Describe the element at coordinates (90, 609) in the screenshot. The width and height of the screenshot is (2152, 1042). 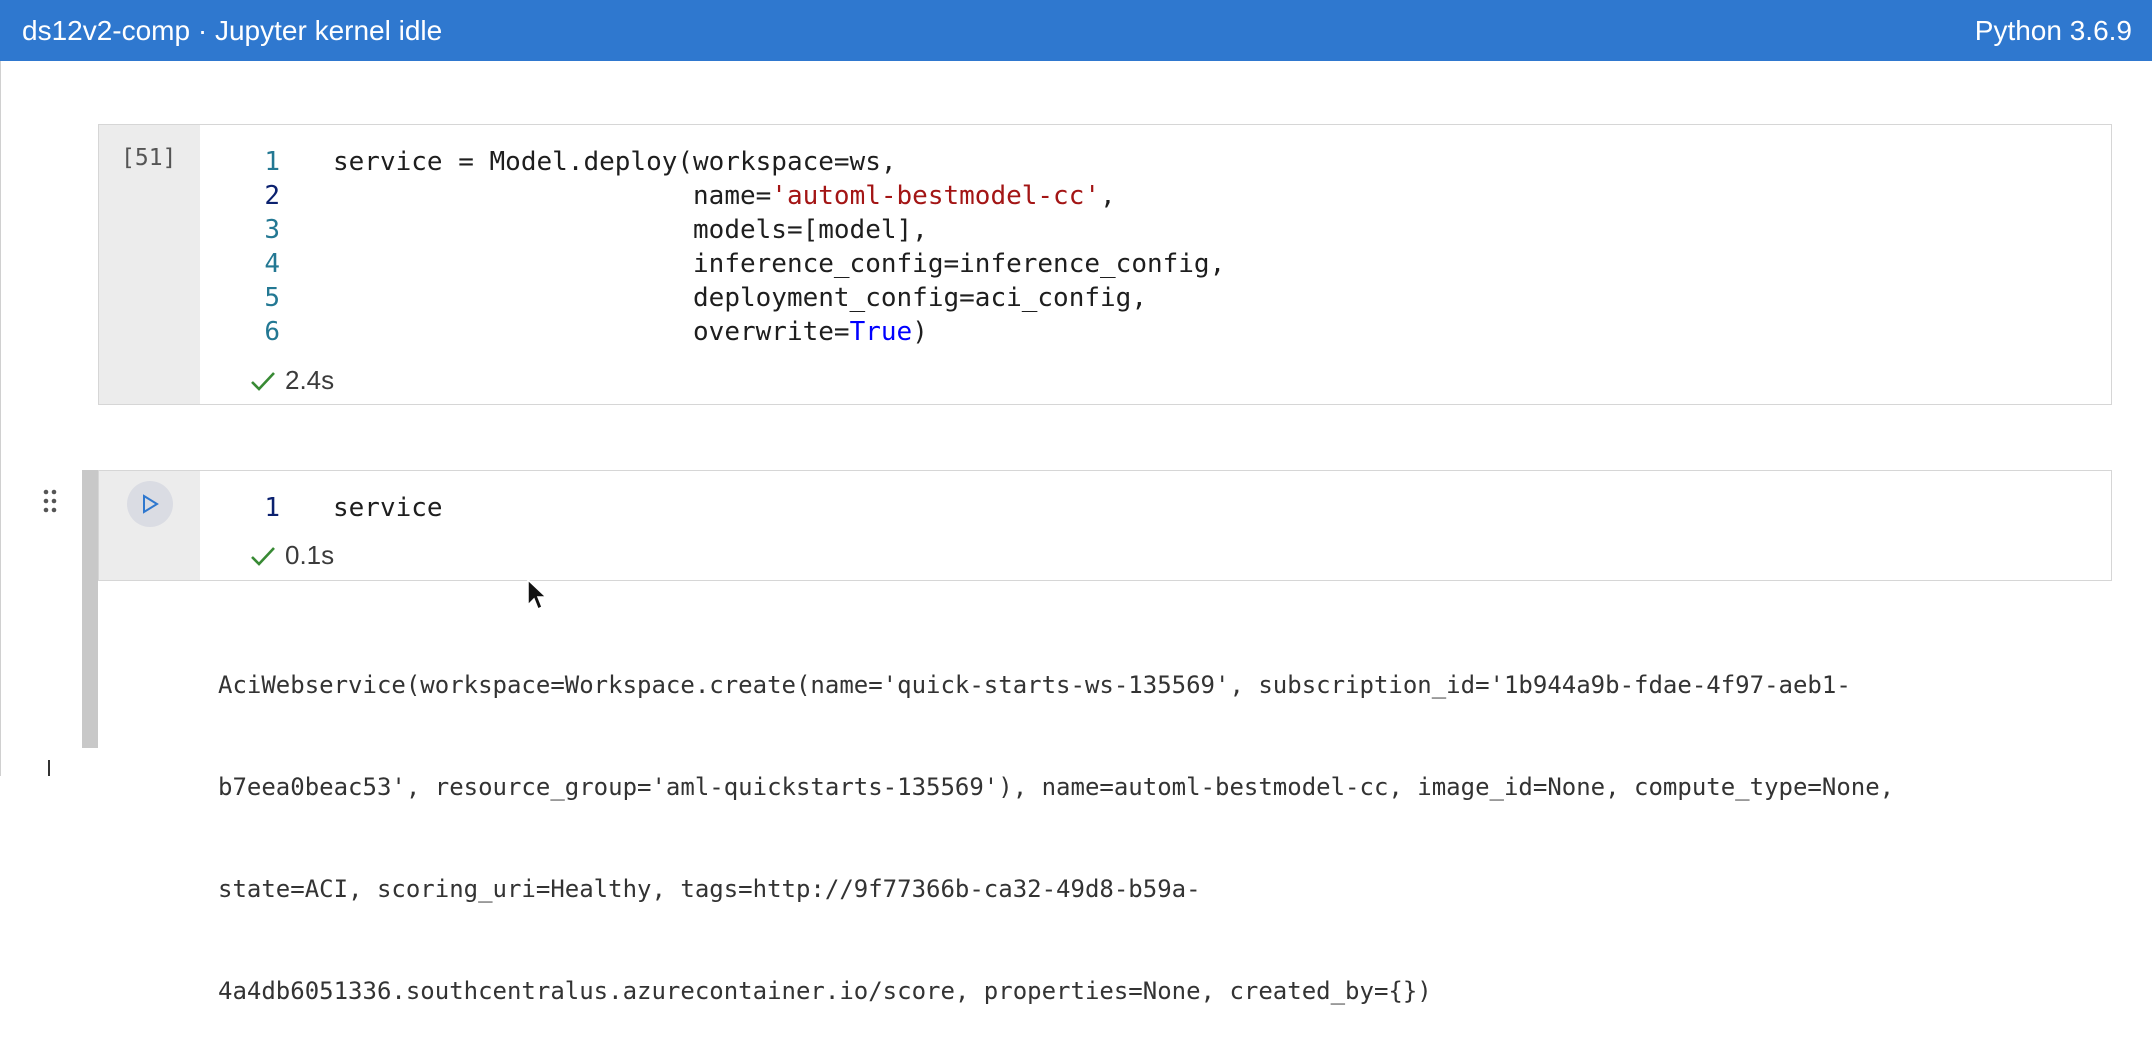
I see `cell-selection-bar` at that location.